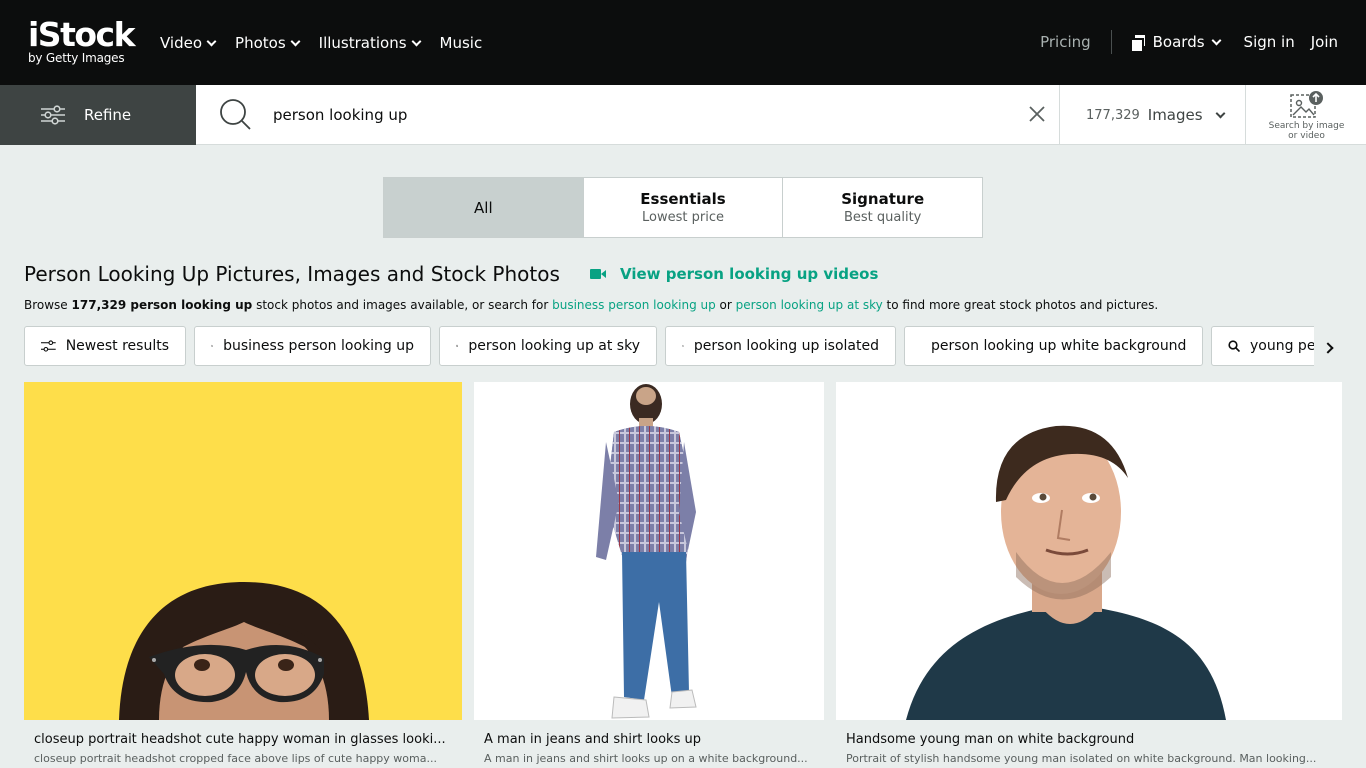 The image size is (1366, 768). What do you see at coordinates (1328, 348) in the screenshot?
I see `chevron-right-icon` at bounding box center [1328, 348].